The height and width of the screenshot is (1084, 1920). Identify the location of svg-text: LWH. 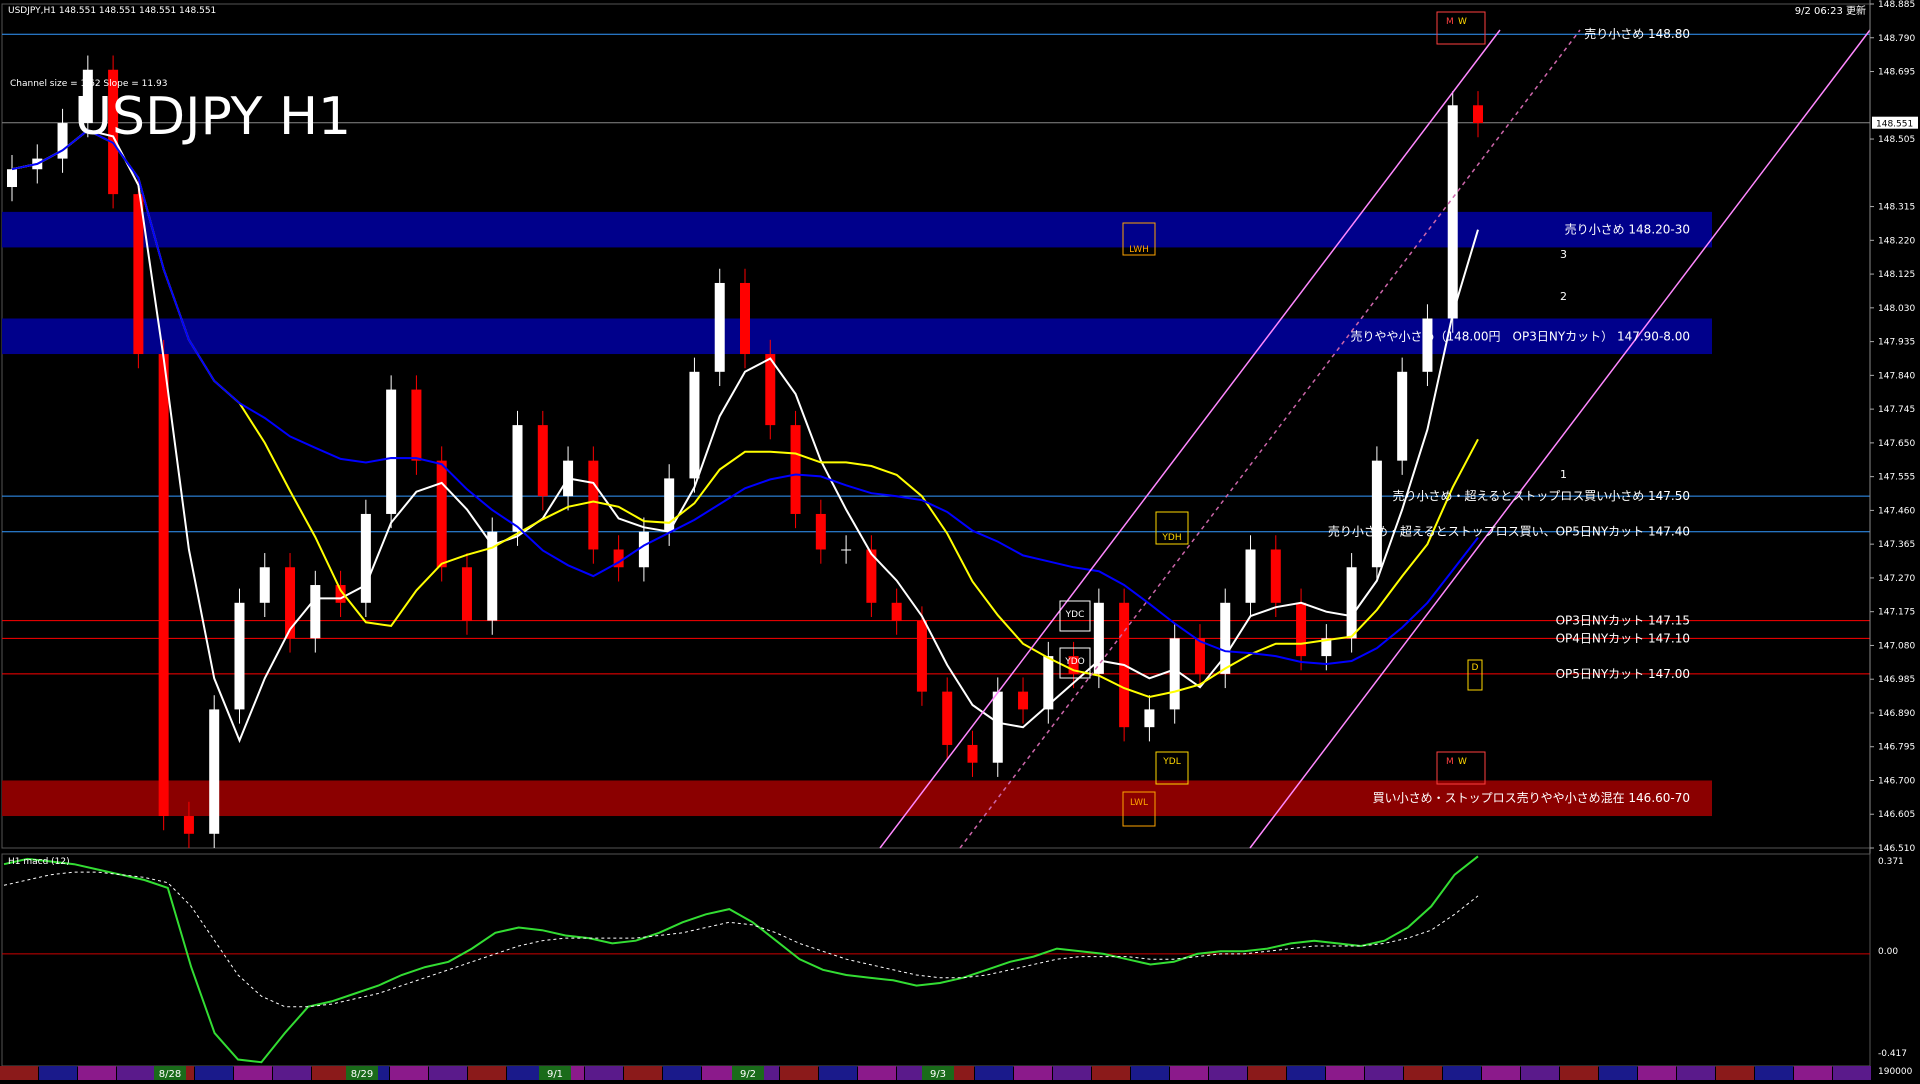
(1139, 250).